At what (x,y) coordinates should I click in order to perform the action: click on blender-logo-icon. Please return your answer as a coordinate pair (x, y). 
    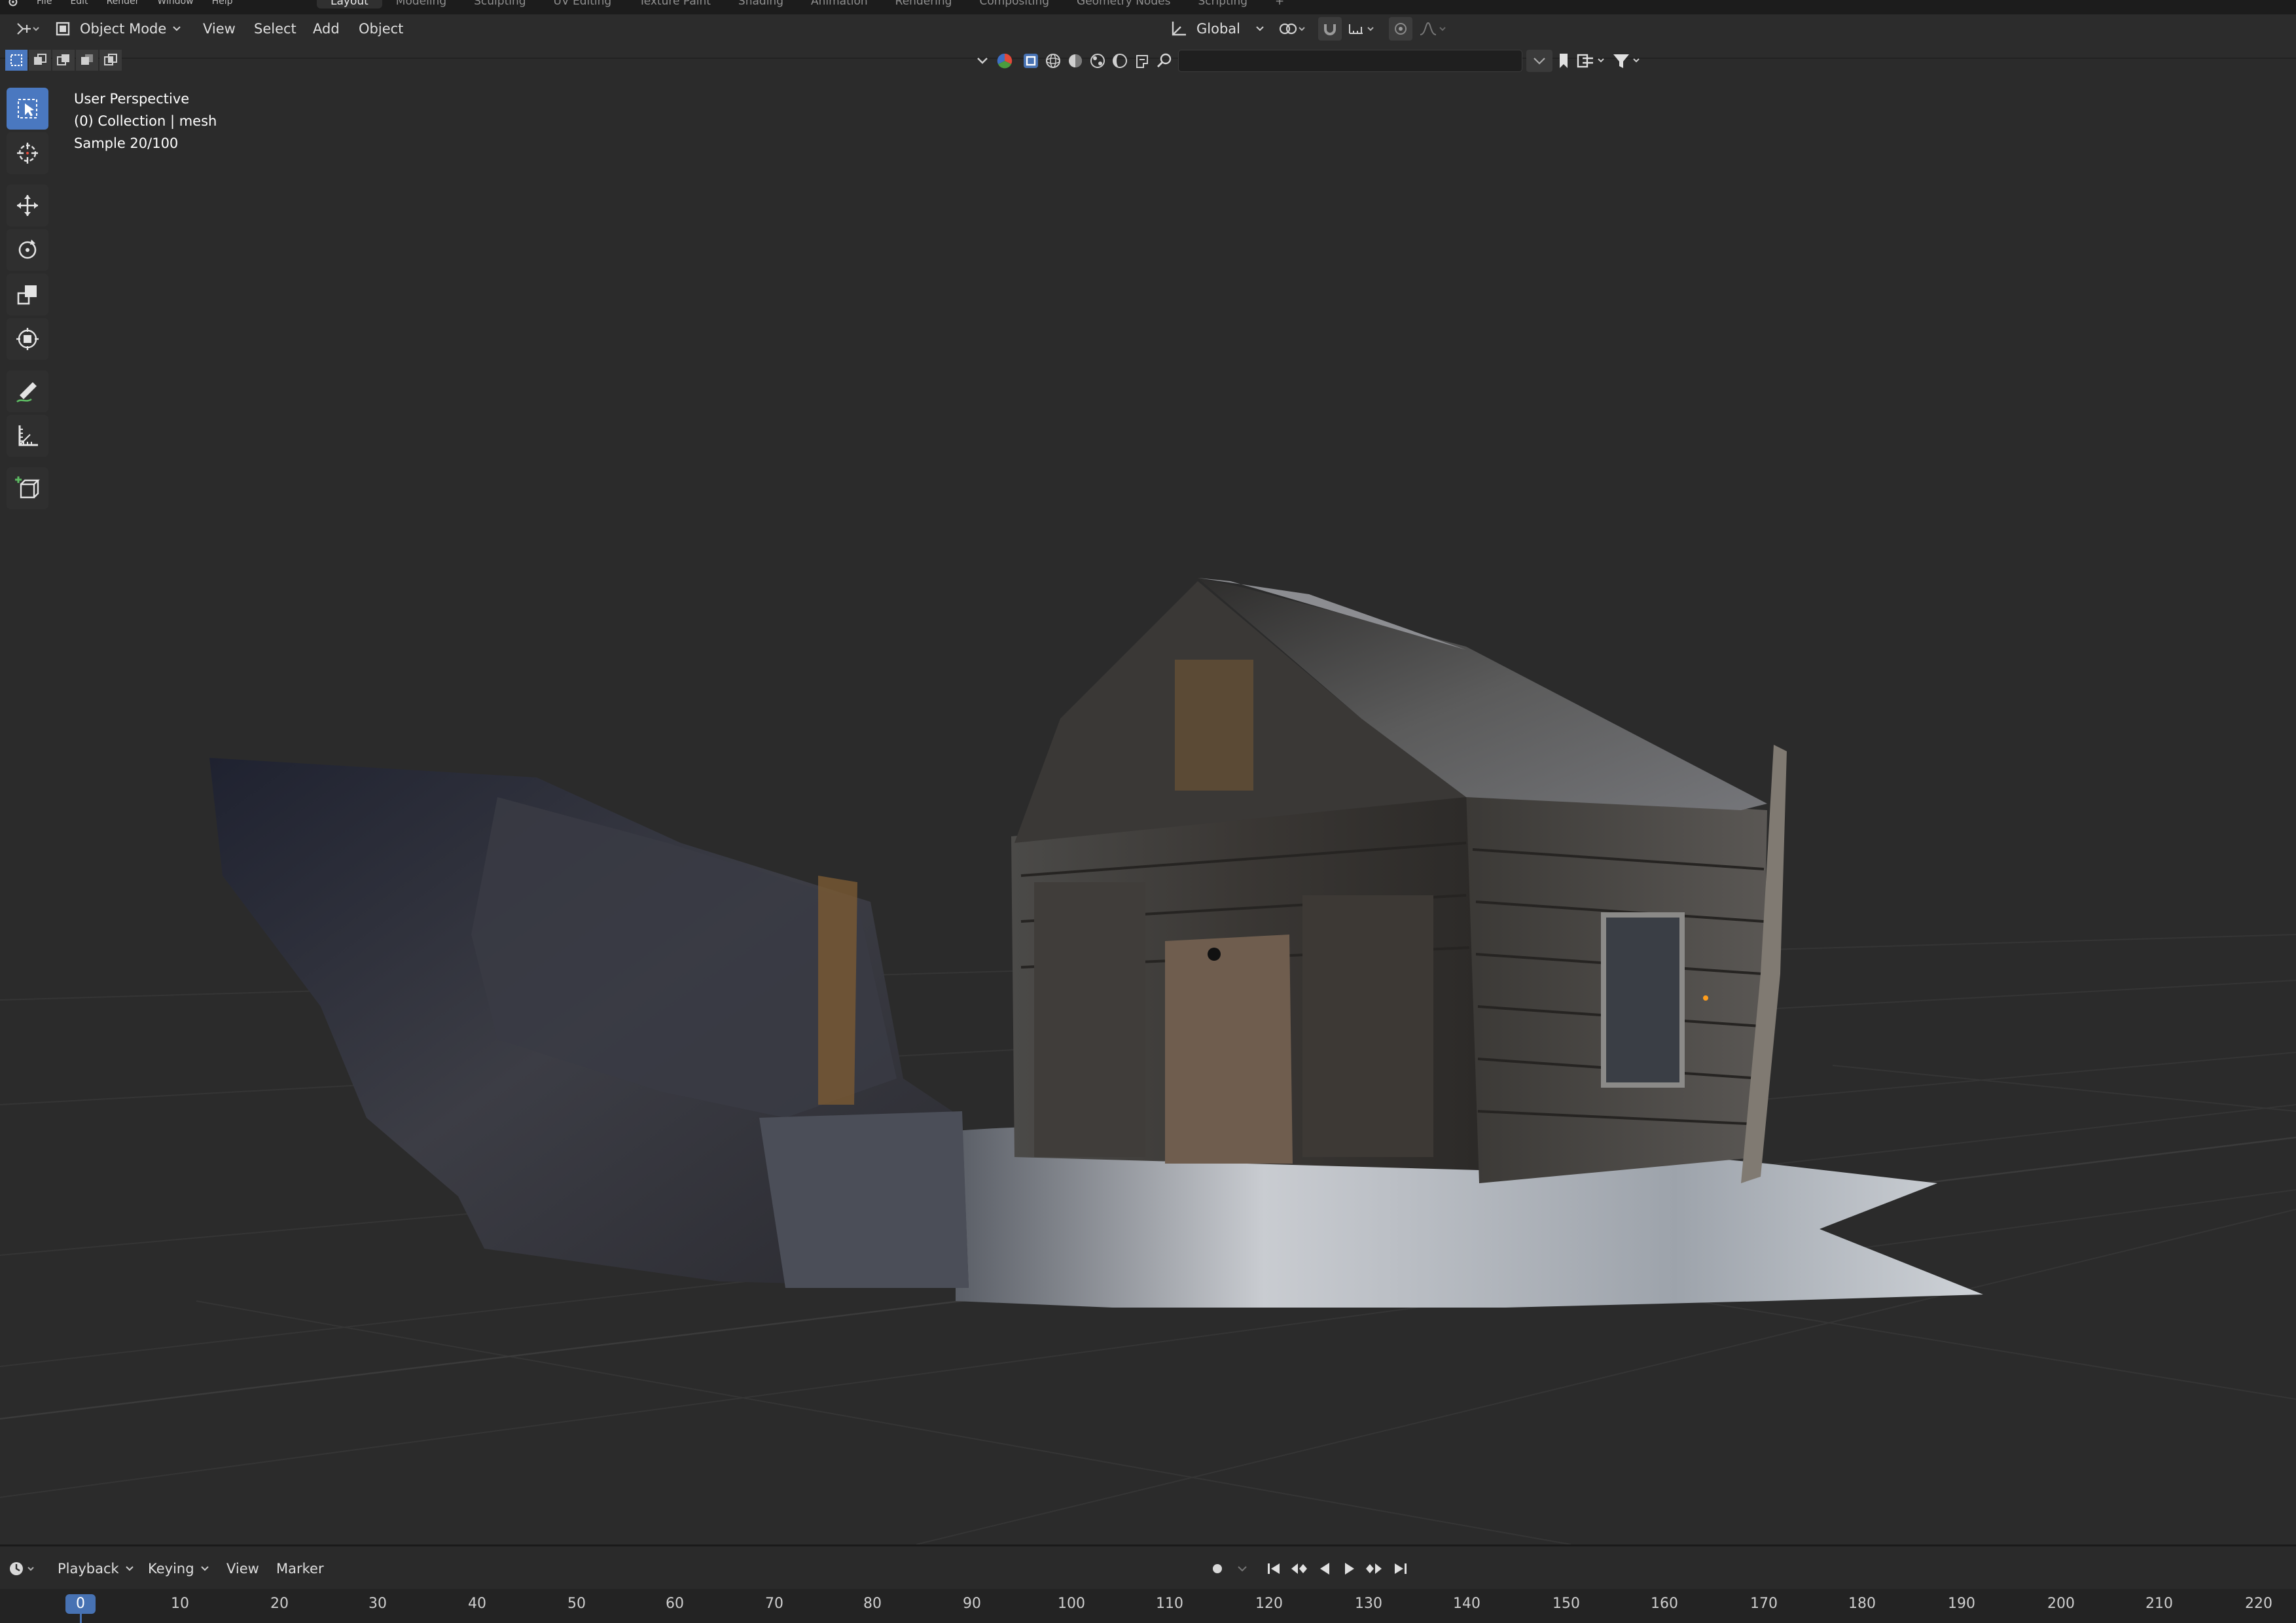
    Looking at the image, I should click on (12, 4).